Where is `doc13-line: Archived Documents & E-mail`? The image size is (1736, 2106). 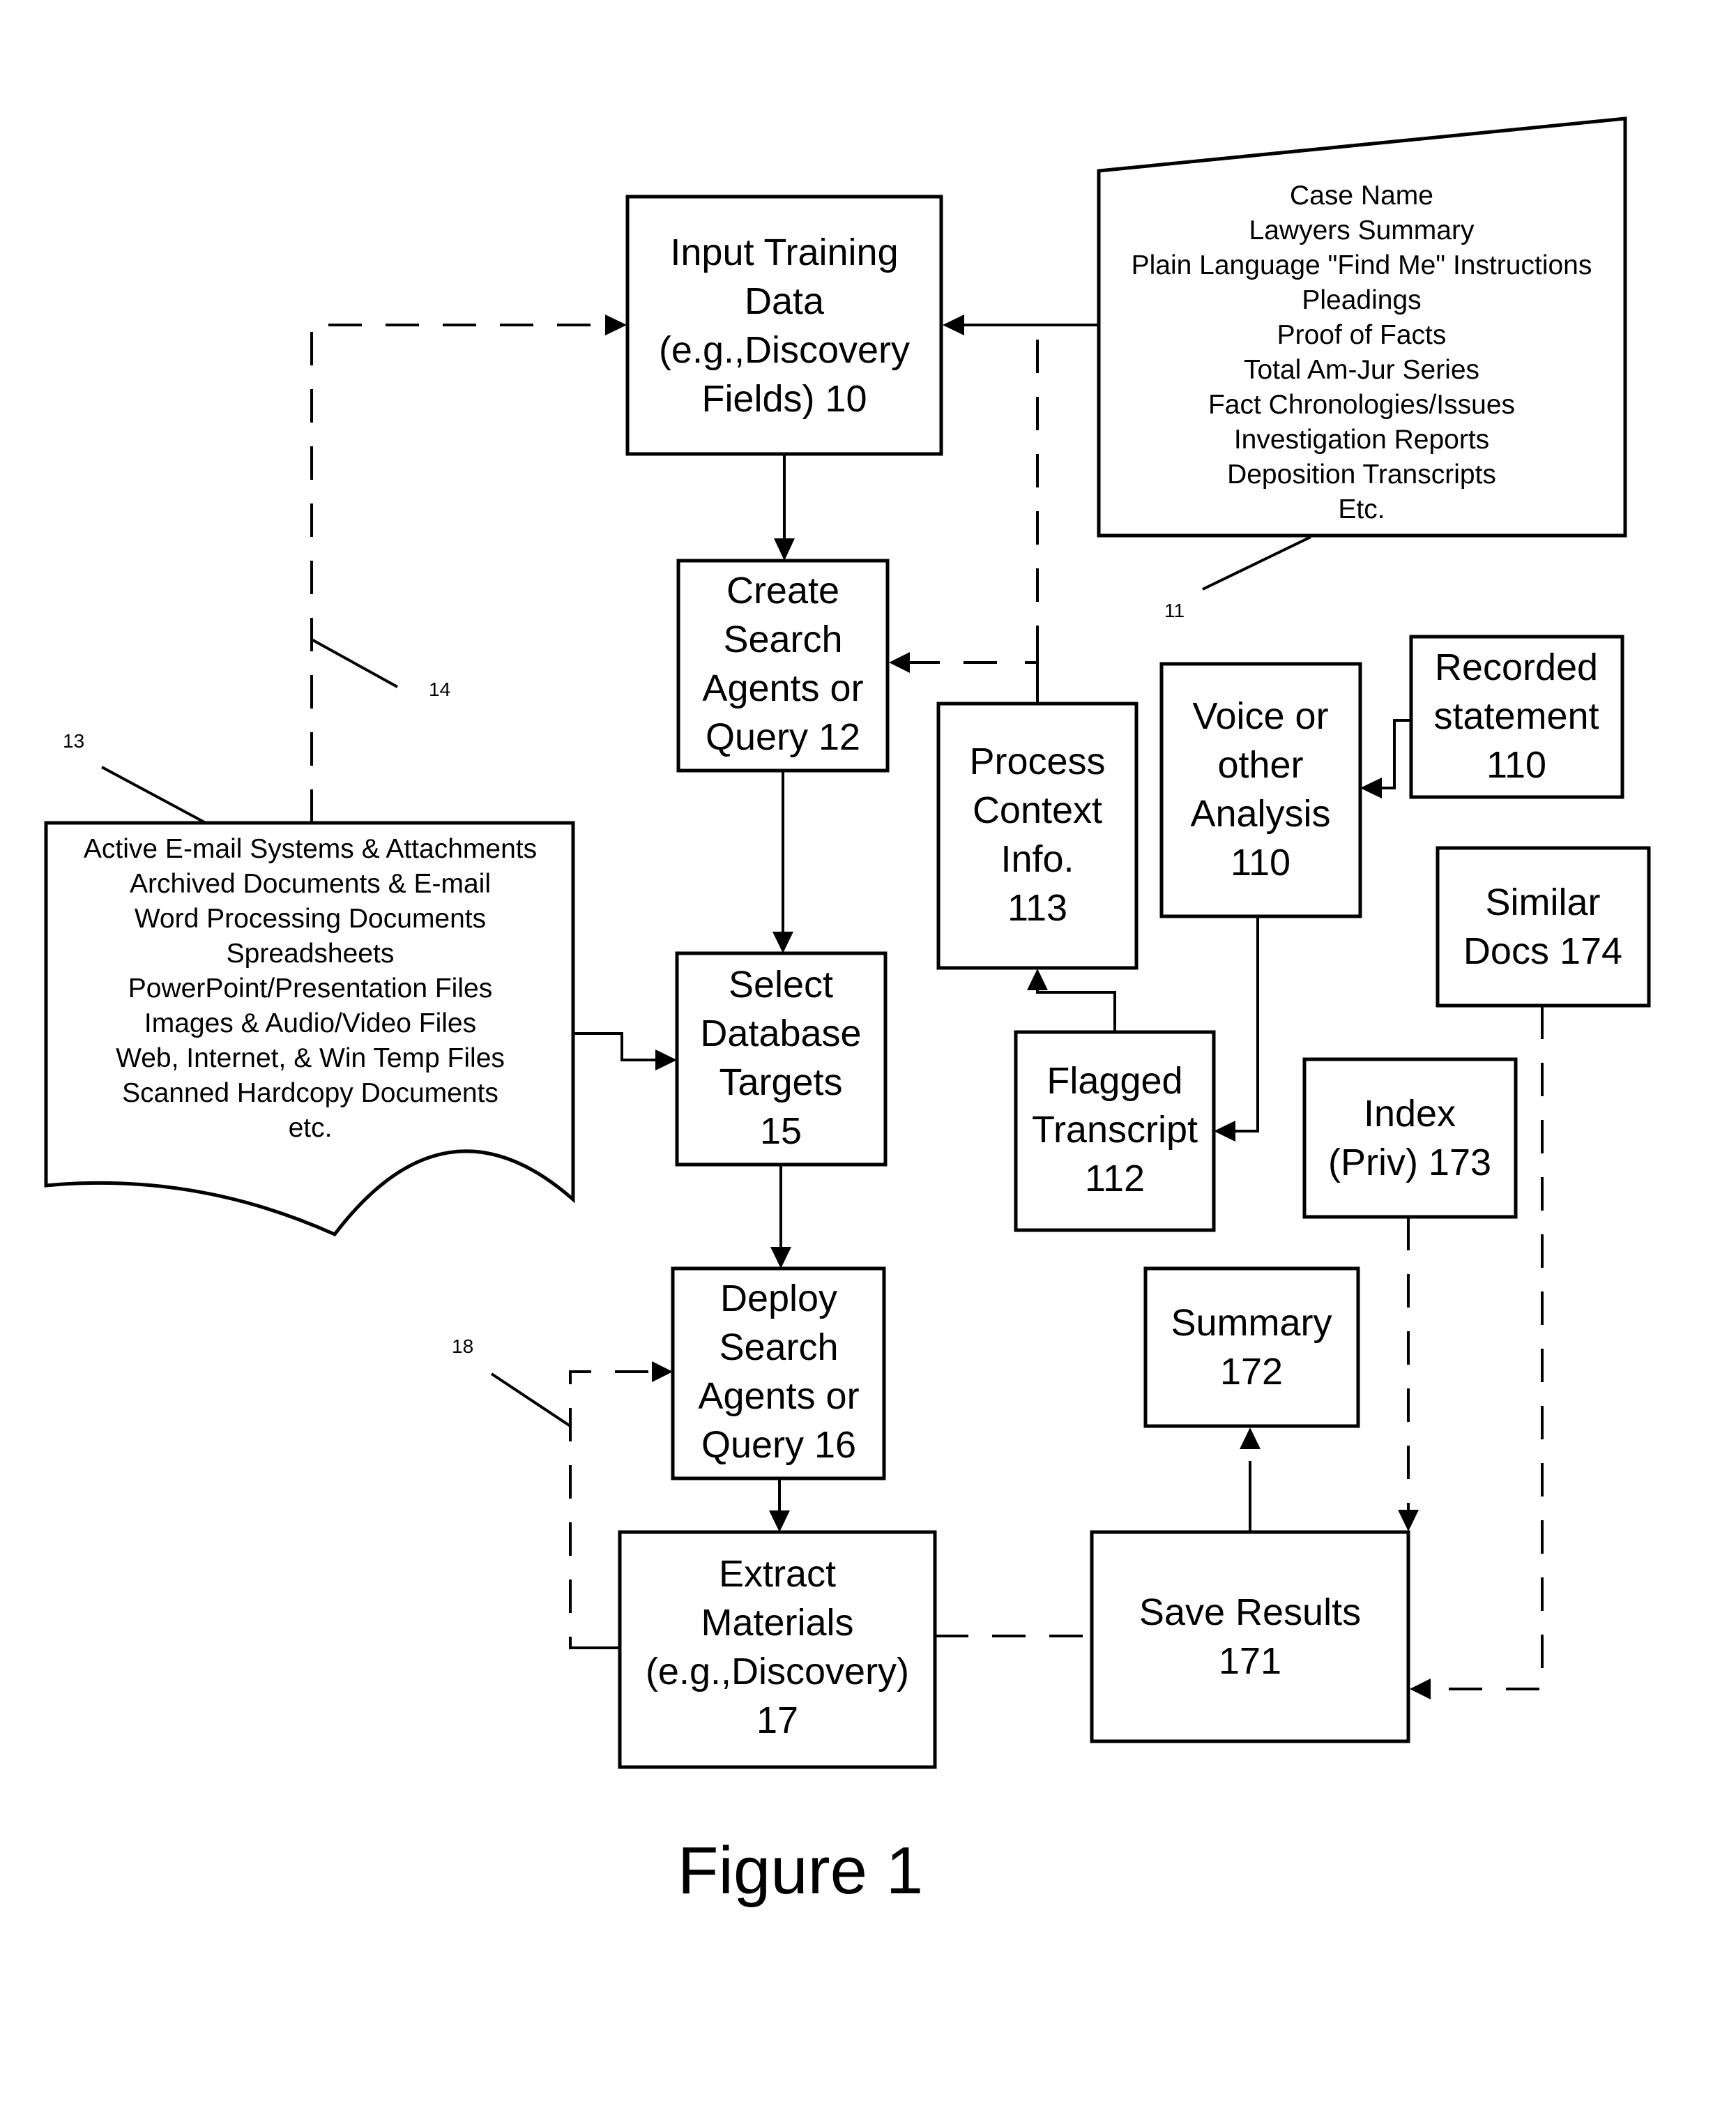 doc13-line: Archived Documents & E-mail is located at coordinates (311, 884).